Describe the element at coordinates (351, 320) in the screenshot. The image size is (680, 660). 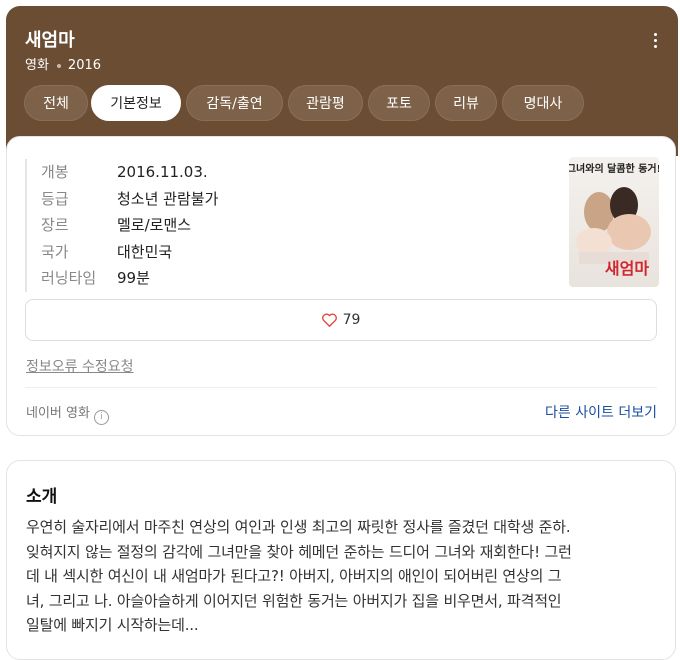
I see `like-count: 79` at that location.